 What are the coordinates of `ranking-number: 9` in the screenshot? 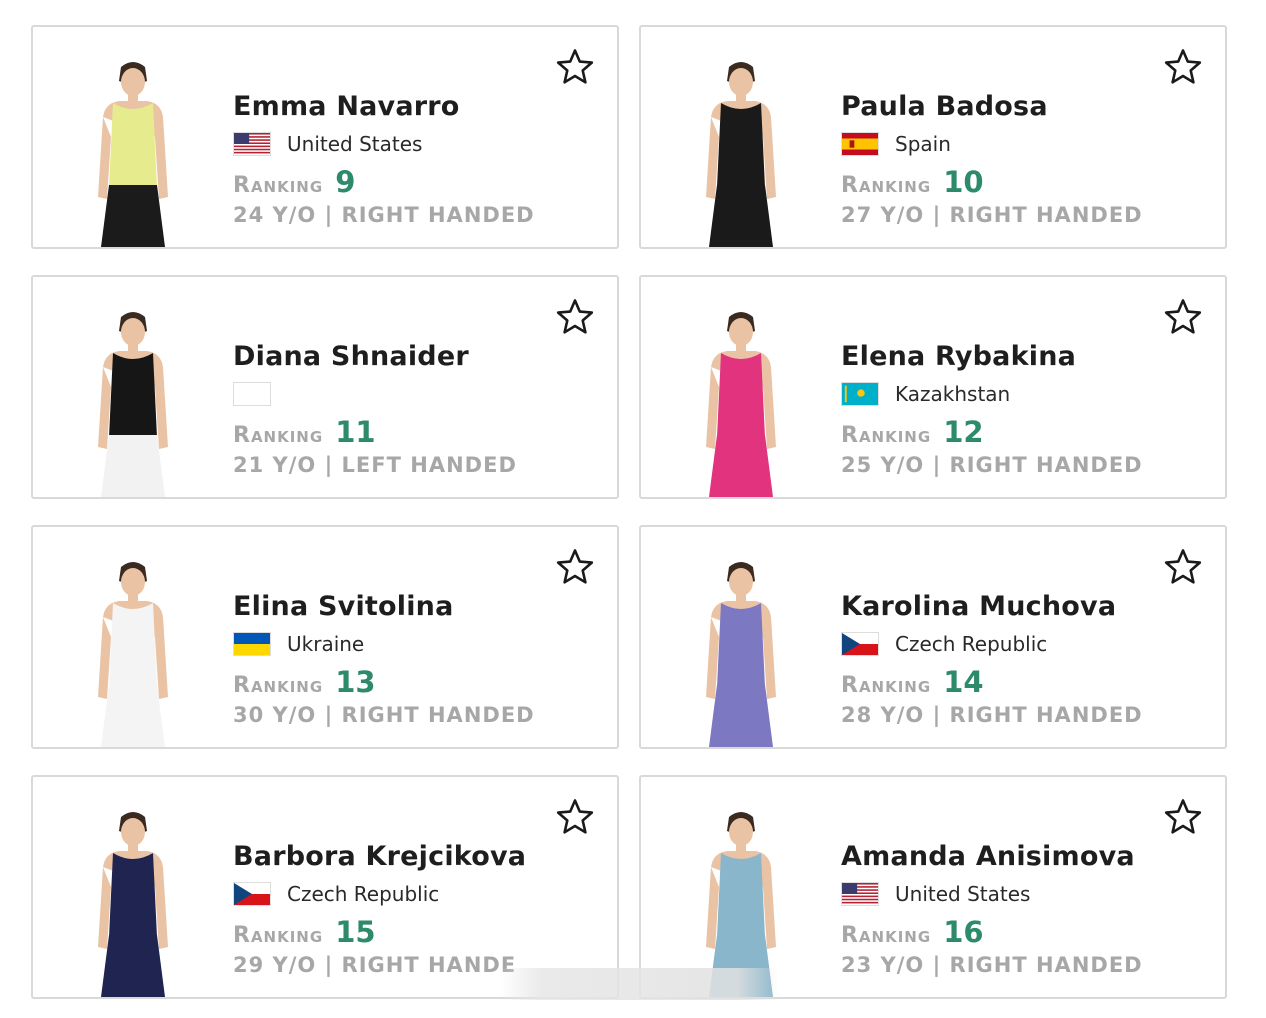 It's located at (345, 182).